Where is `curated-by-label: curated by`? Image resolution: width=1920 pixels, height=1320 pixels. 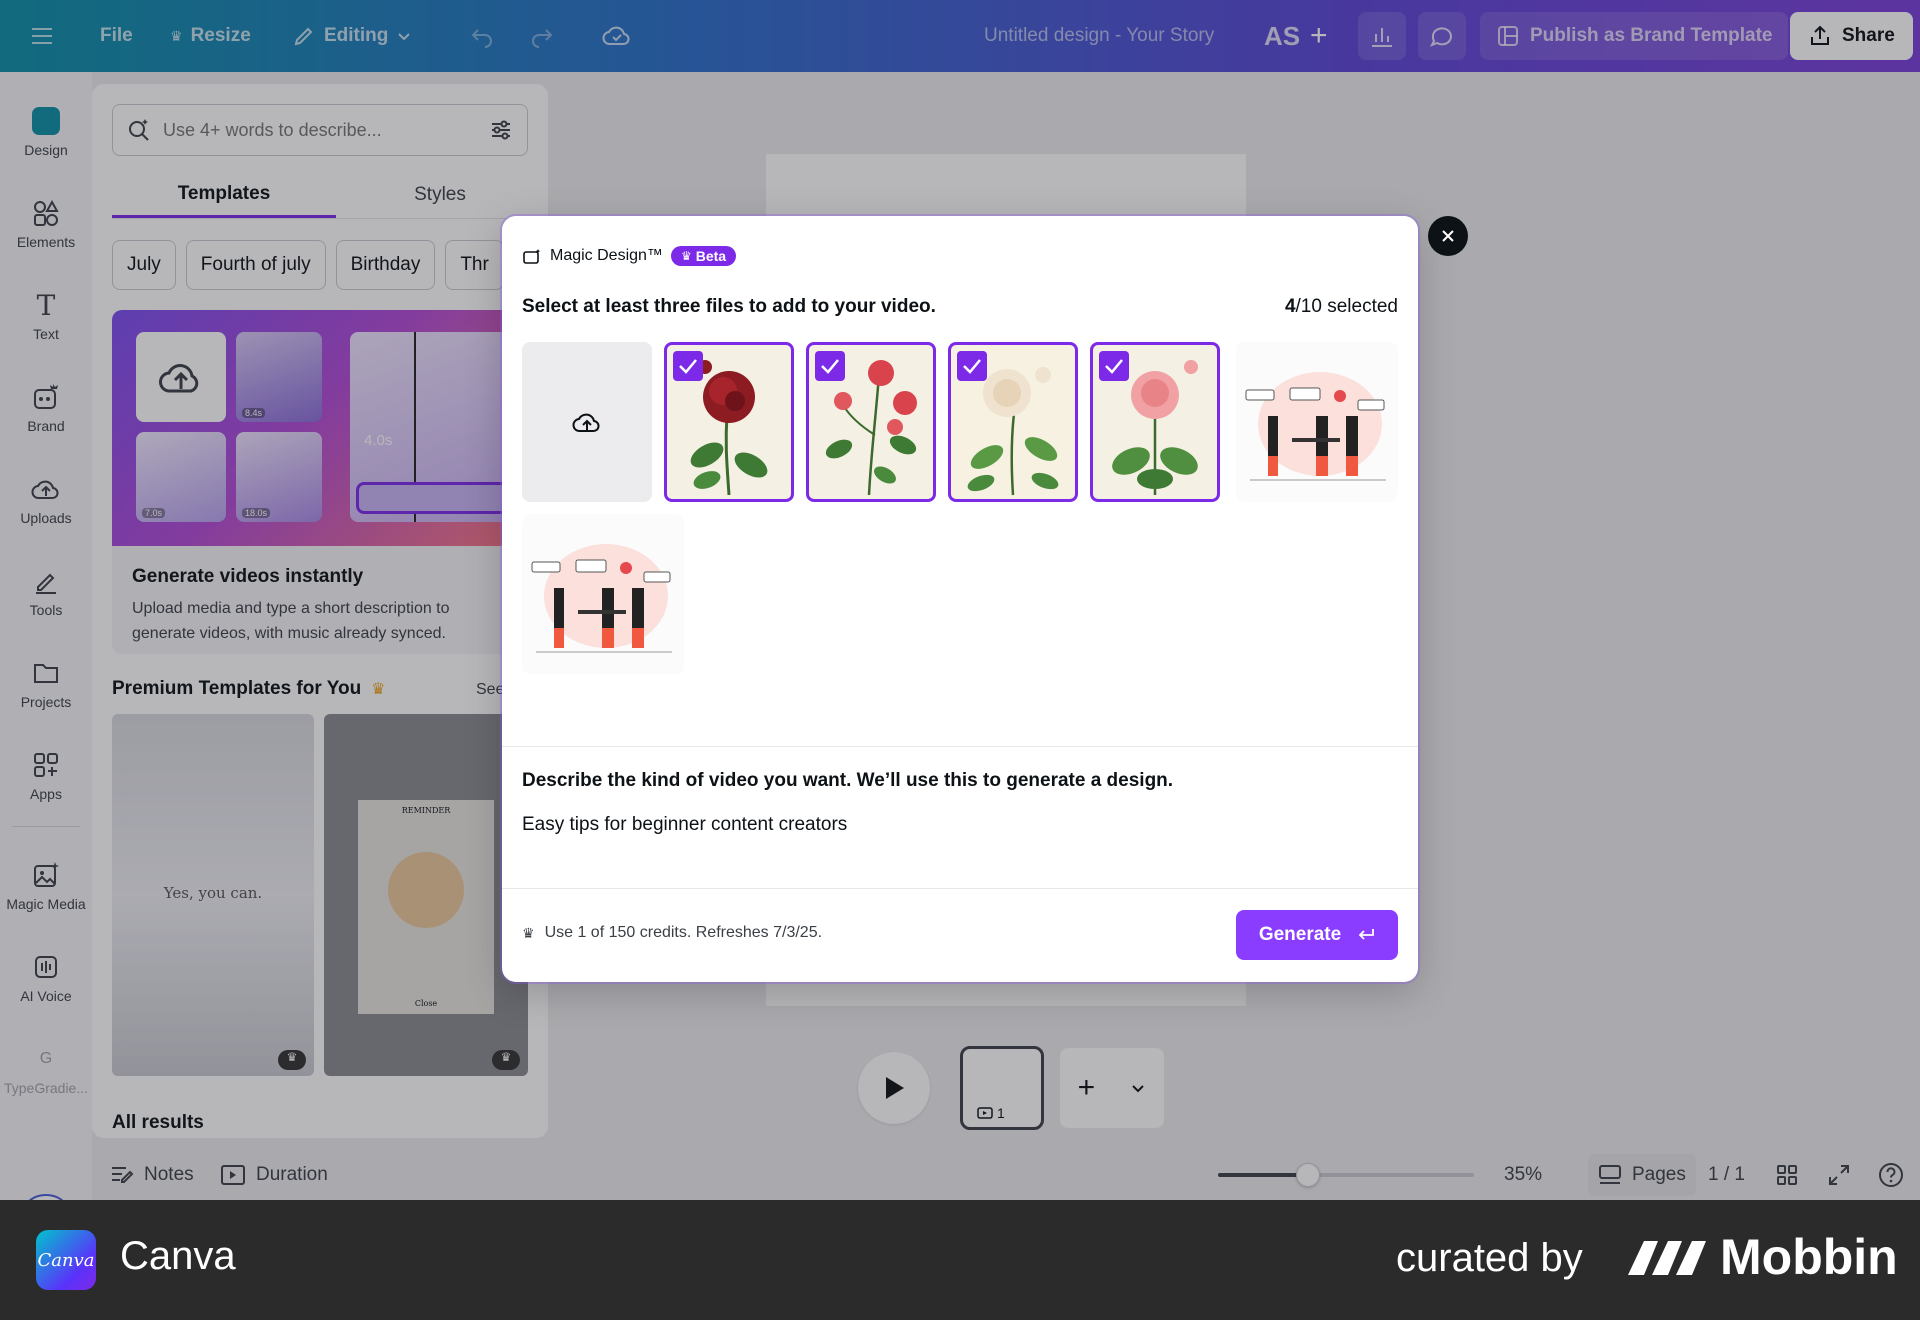 curated-by-label: curated by is located at coordinates (1489, 1258).